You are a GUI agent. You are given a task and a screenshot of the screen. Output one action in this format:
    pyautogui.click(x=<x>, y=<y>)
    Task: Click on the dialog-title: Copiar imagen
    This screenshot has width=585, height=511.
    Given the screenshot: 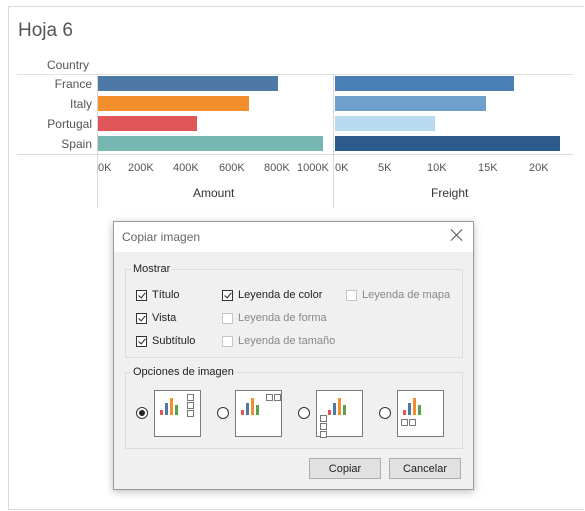 What is the action you would take?
    pyautogui.click(x=161, y=237)
    